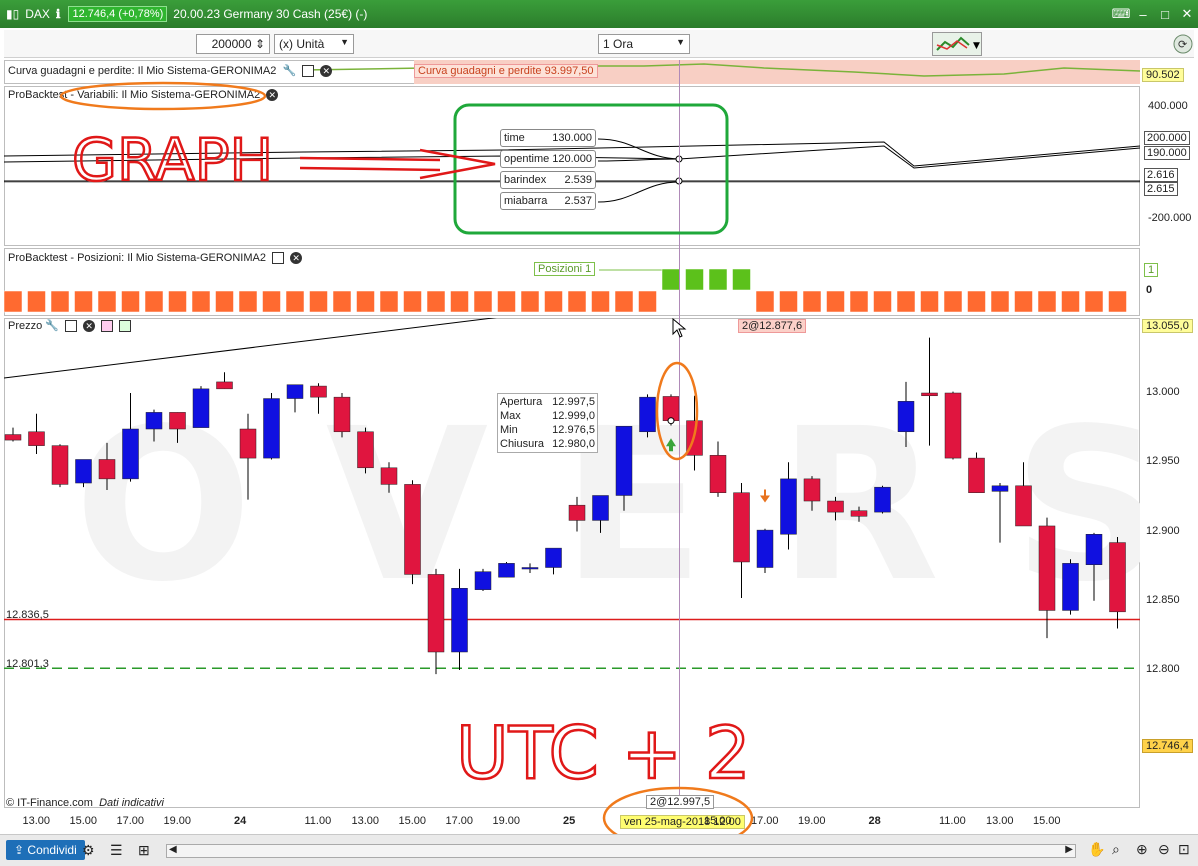 The width and height of the screenshot is (1198, 866). I want to click on zoom-in-icon: ⊕, so click(1142, 849).